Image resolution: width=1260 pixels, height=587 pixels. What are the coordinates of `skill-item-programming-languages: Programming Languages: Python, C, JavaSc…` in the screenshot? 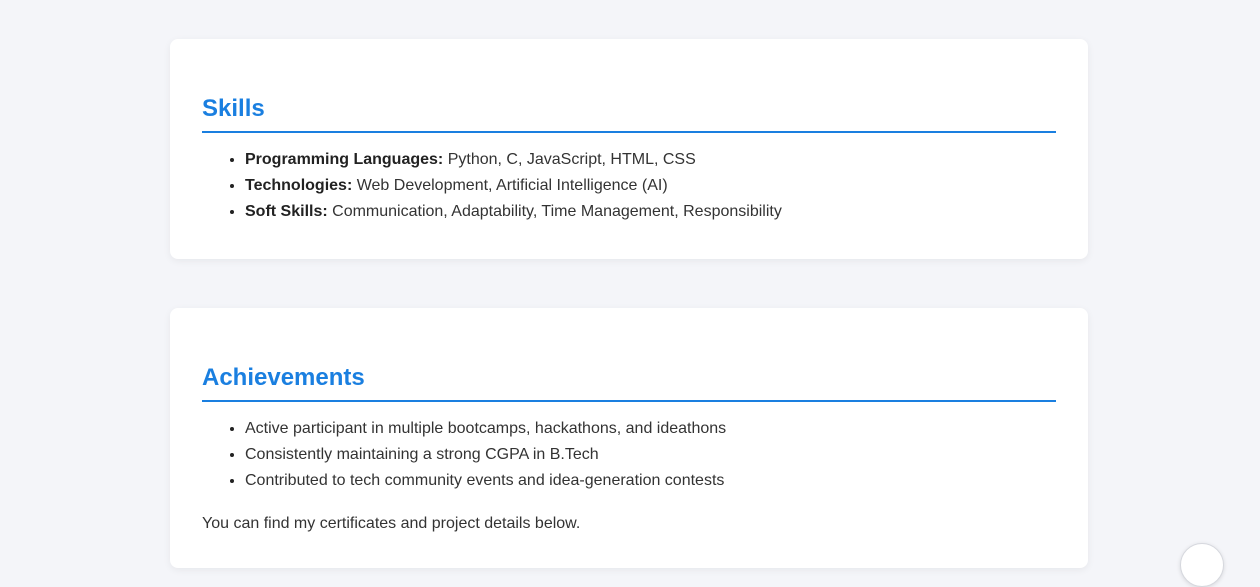 It's located at (650, 160).